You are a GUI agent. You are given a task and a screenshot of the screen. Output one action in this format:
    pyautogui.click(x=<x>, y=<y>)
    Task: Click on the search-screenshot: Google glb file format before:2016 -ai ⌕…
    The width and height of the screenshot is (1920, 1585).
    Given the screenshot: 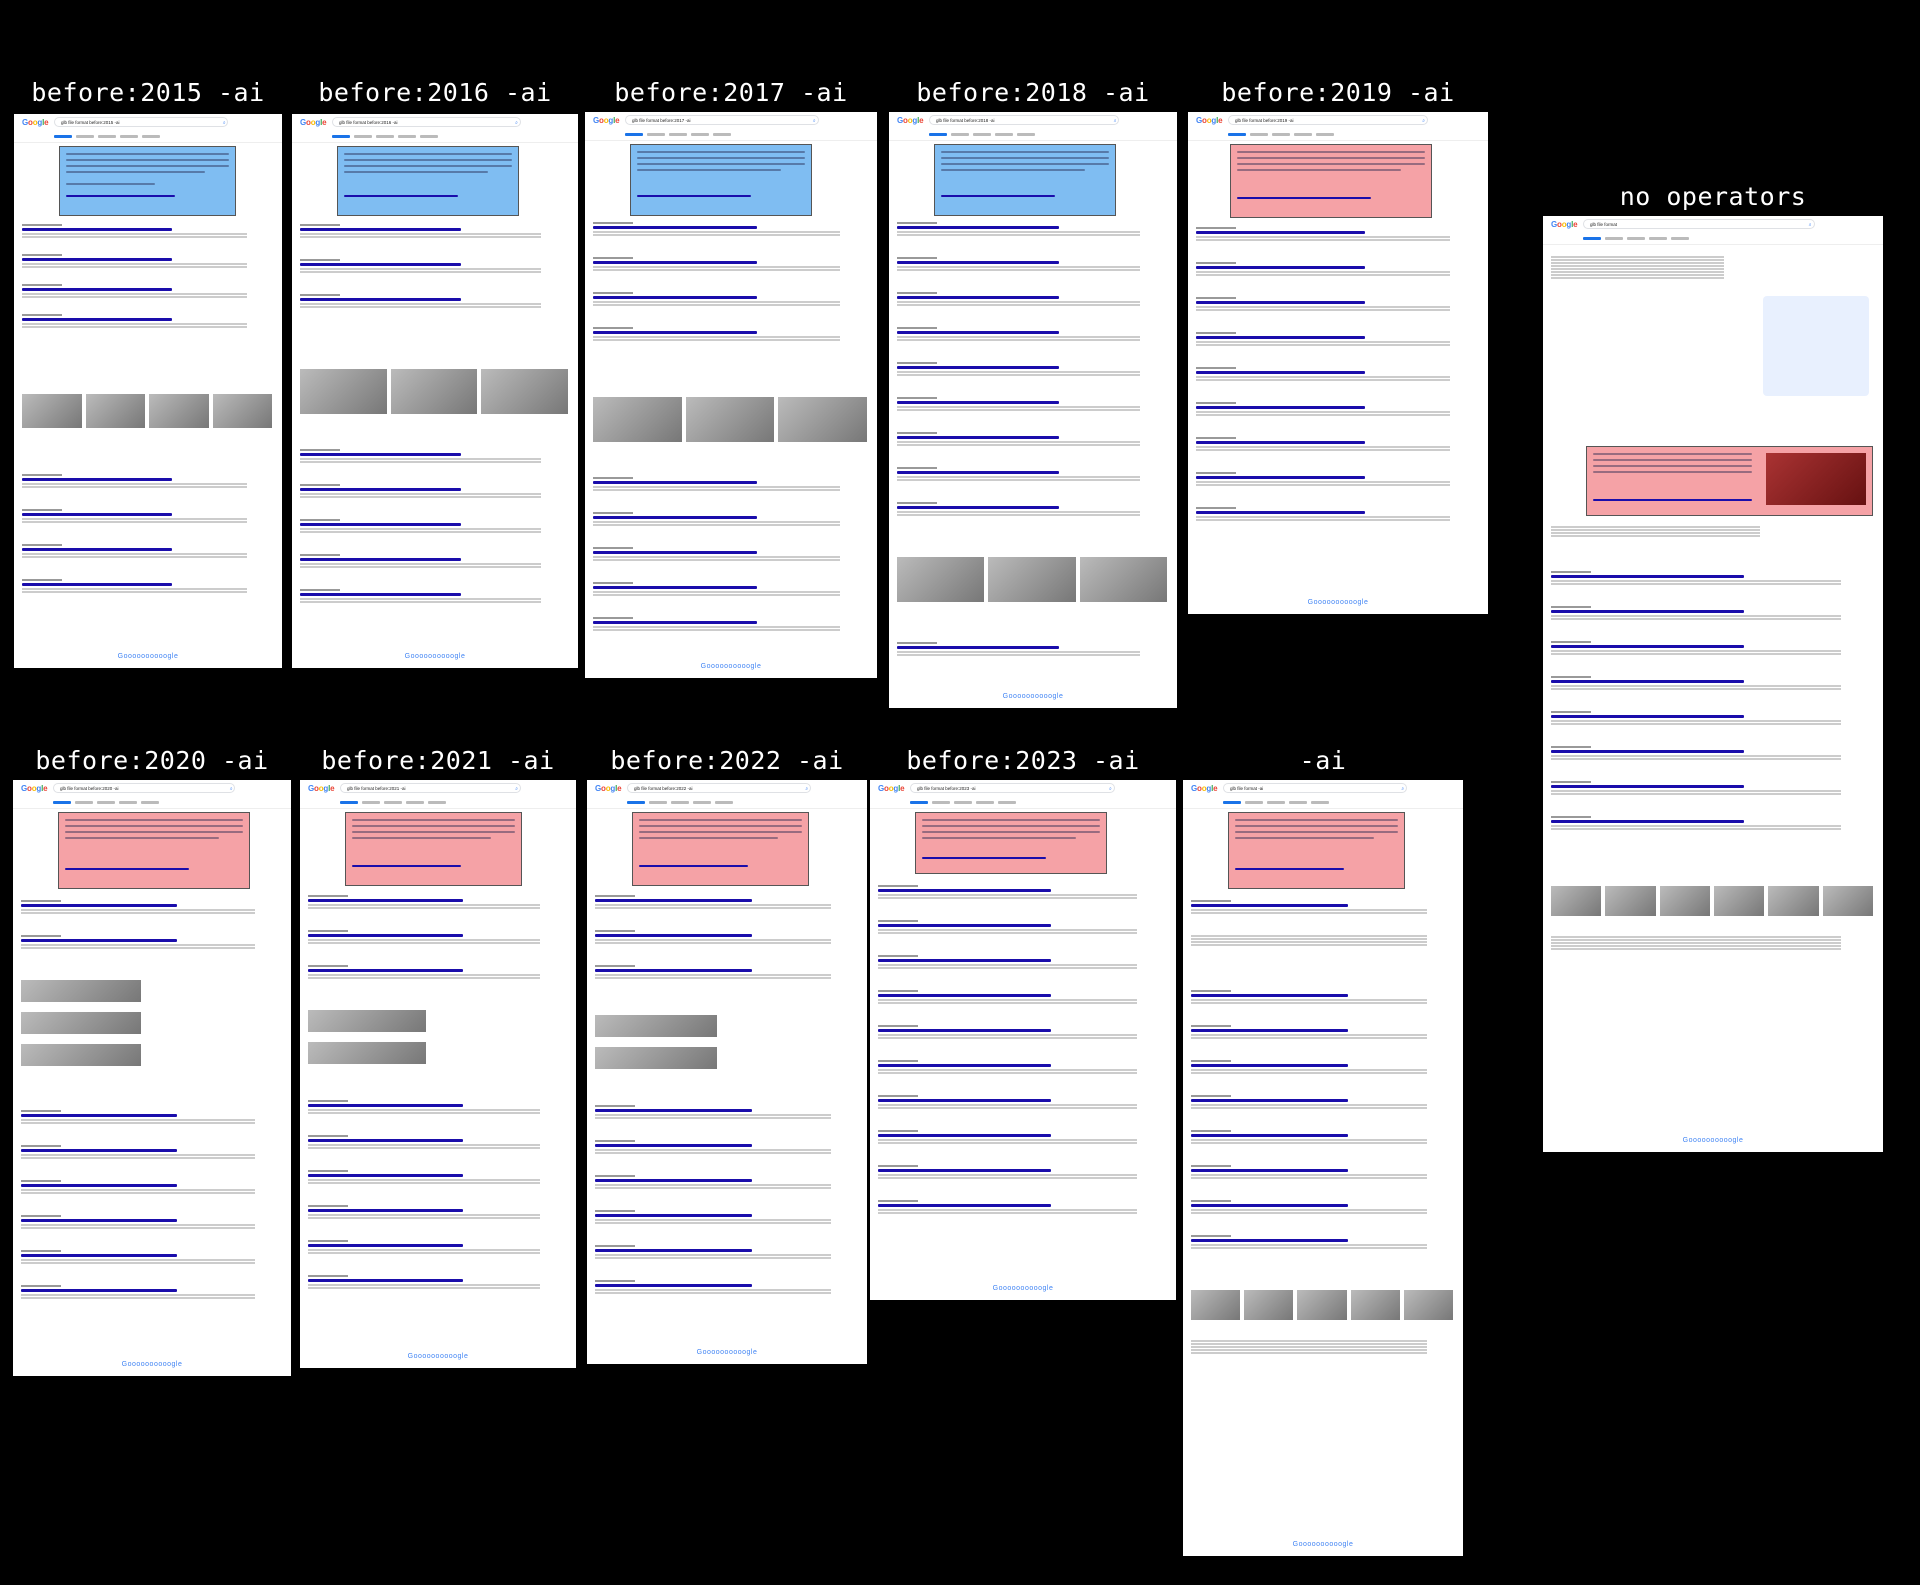 What is the action you would take?
    pyautogui.click(x=435, y=391)
    